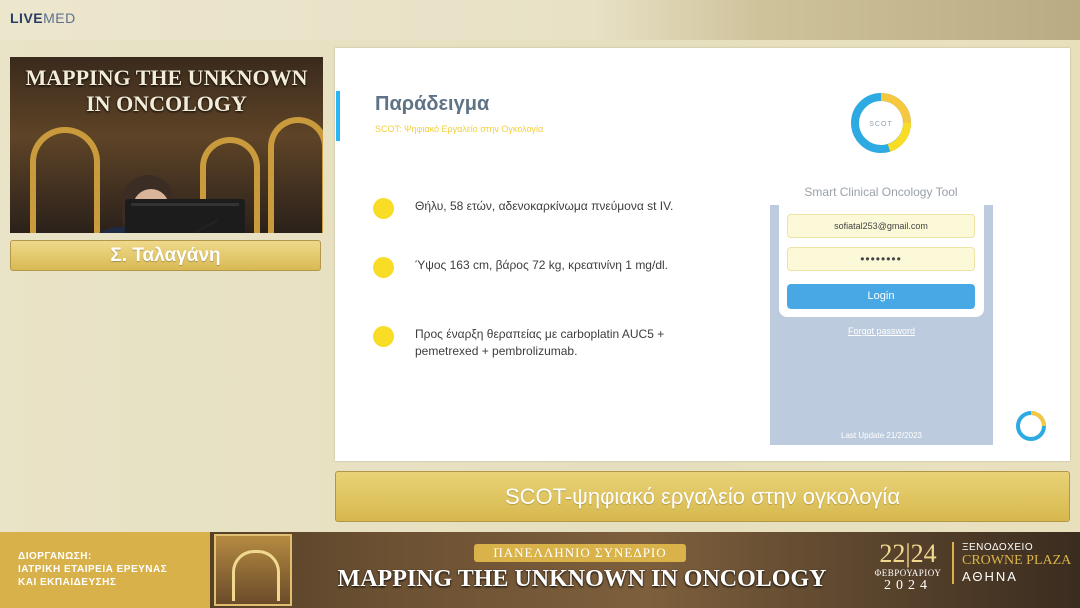 The image size is (1080, 608). Describe the element at coordinates (702, 496) in the screenshot. I see `caption-bar: SCOT-ψηφιακό εργαλείο στην ογκολογία` at that location.